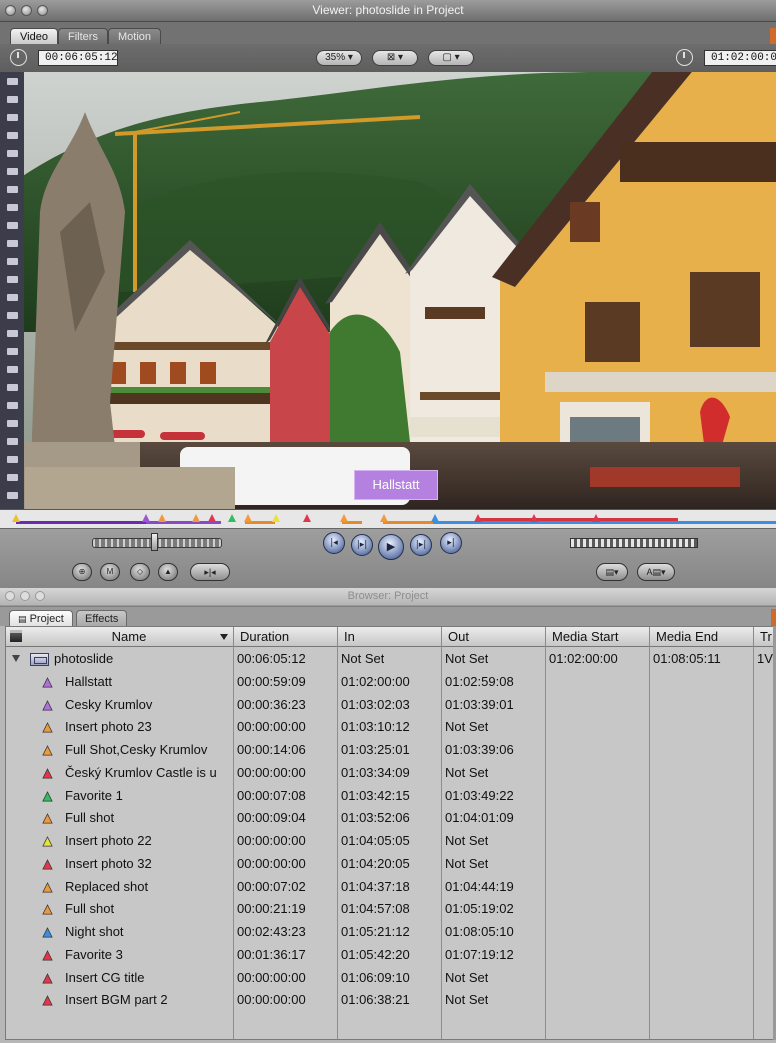  I want to click on tab-motion: Motion, so click(135, 36).